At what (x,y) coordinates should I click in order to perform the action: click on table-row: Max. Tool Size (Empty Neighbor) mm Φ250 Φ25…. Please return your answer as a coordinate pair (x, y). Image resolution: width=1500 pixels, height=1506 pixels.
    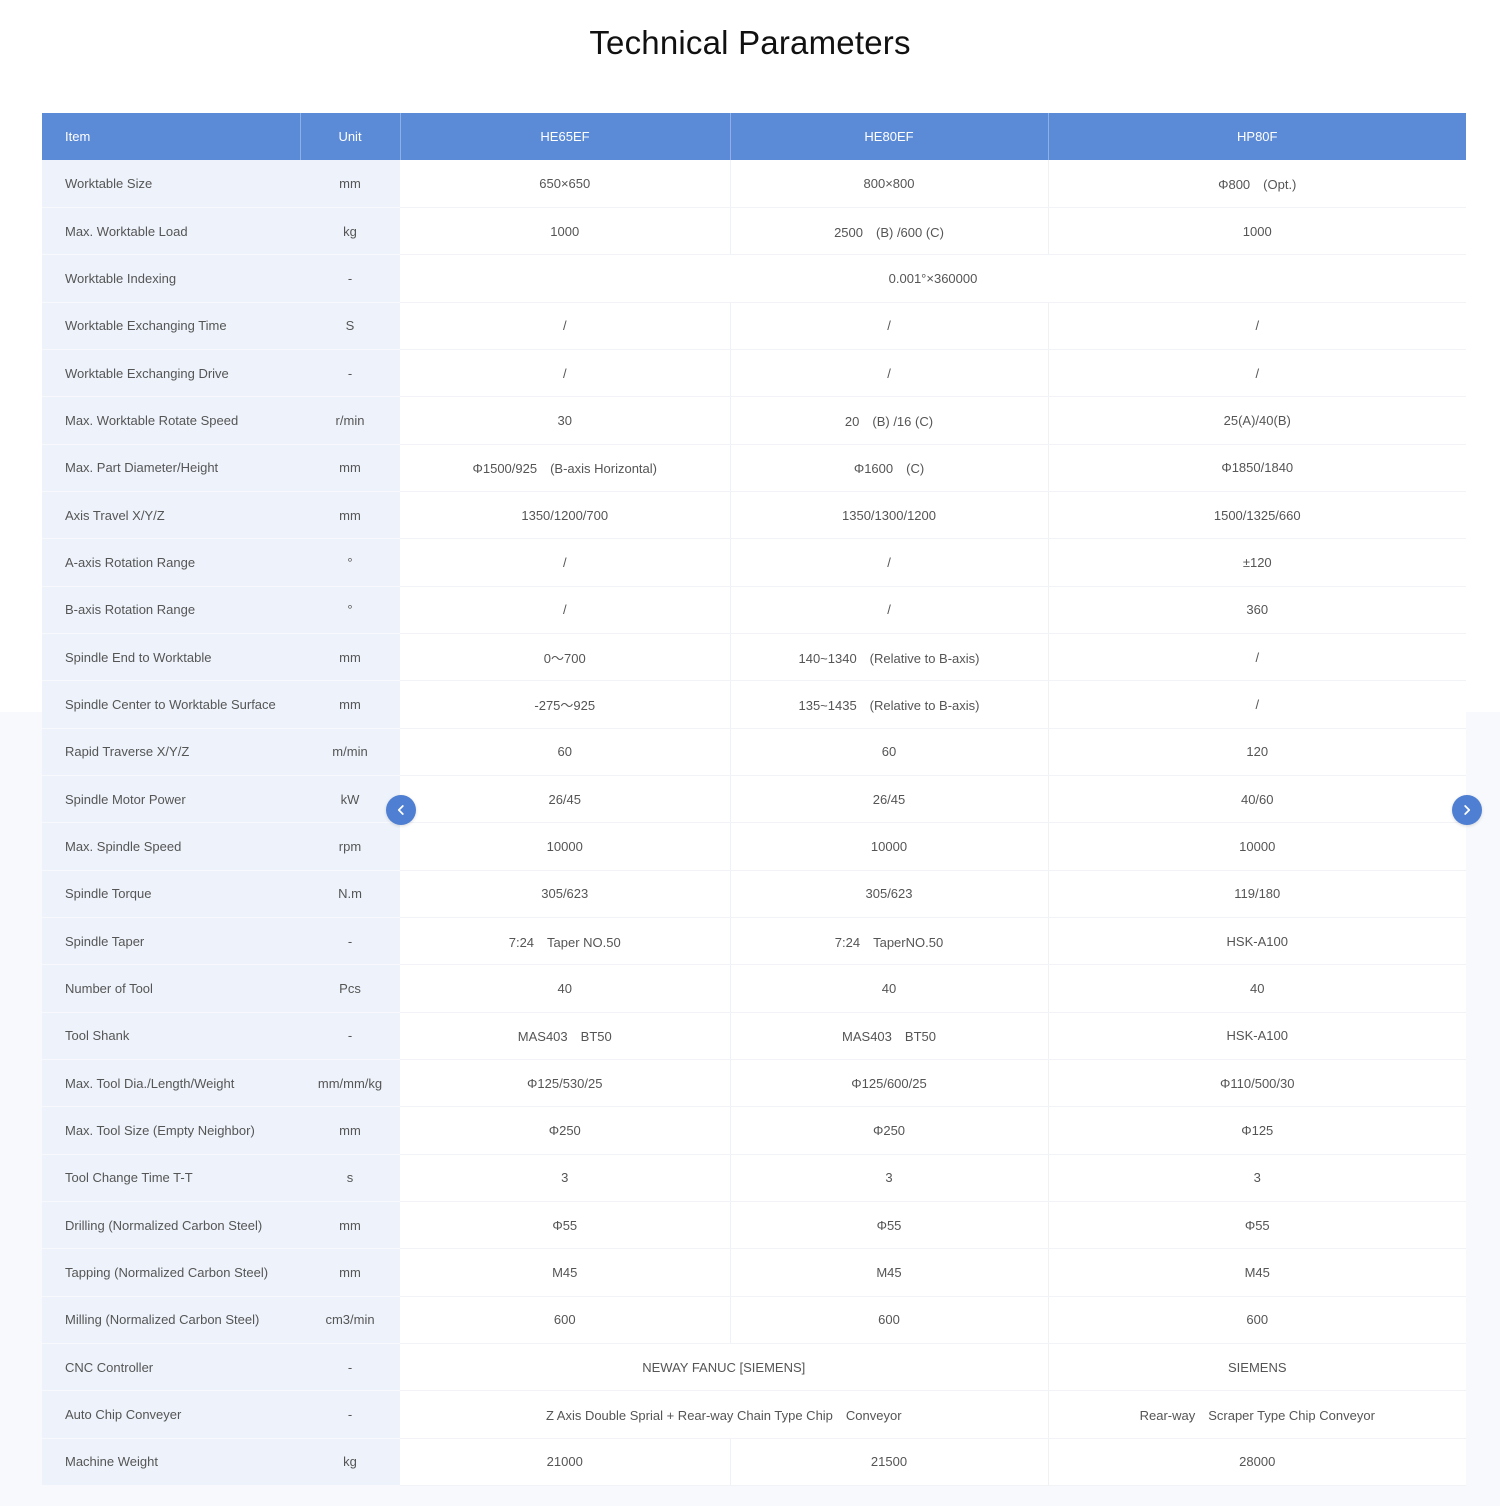
    Looking at the image, I should click on (754, 1130).